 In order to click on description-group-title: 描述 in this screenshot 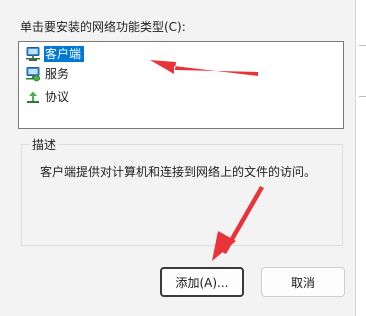, I will do `click(44, 144)`.